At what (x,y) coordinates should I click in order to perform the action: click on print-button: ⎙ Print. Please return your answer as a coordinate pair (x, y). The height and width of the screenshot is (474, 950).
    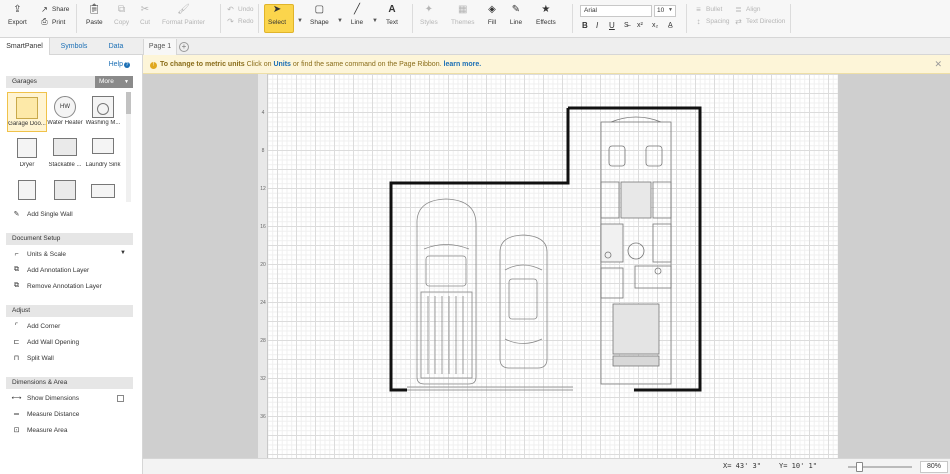
    Looking at the image, I should click on (52, 22).